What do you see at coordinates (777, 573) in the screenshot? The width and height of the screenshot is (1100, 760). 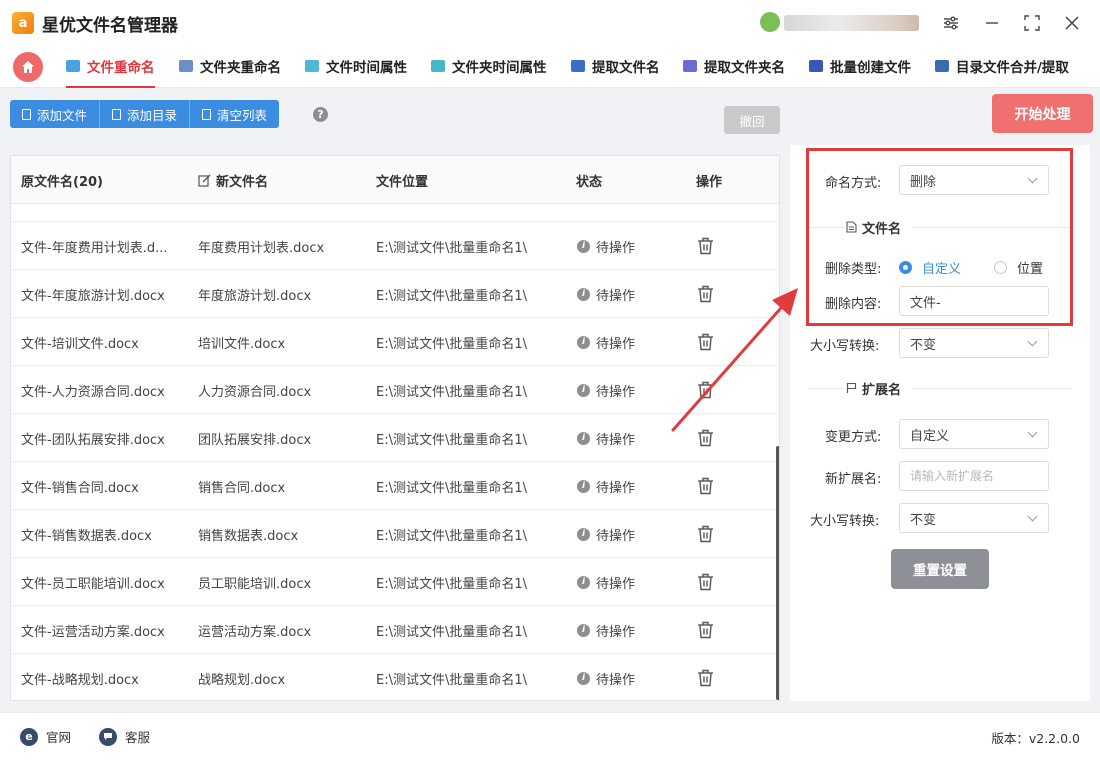 I see `table-scrollbar-thumb` at bounding box center [777, 573].